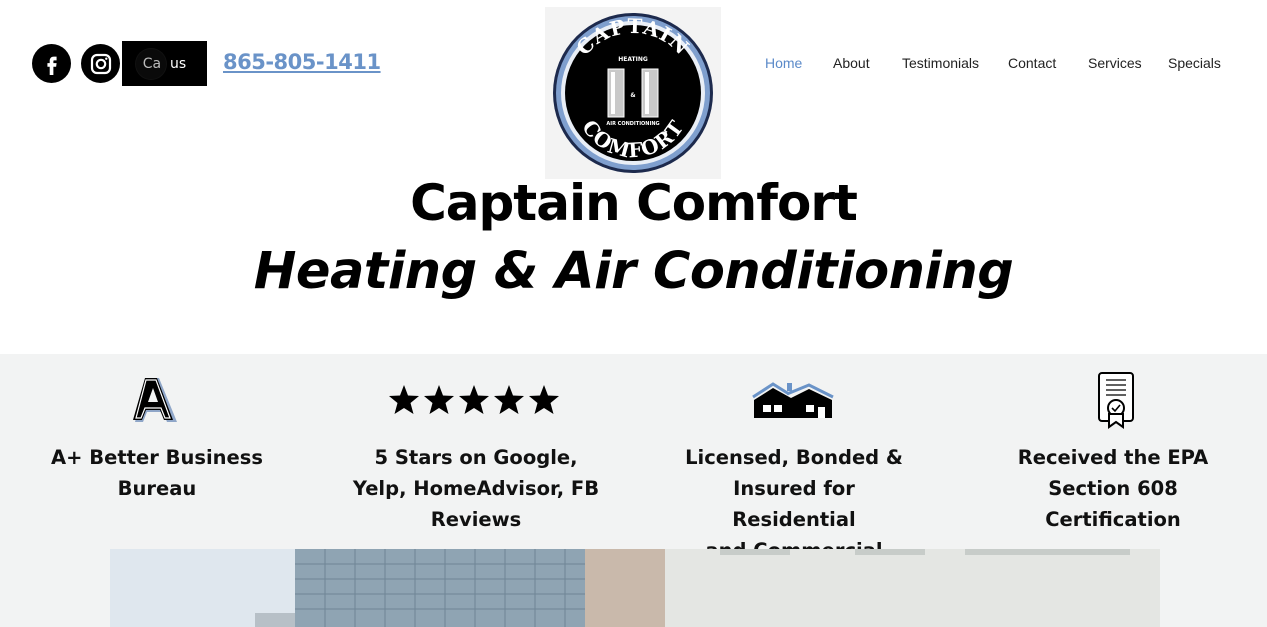  I want to click on page-subtitle: Heating & Air Conditioning, so click(633, 271).